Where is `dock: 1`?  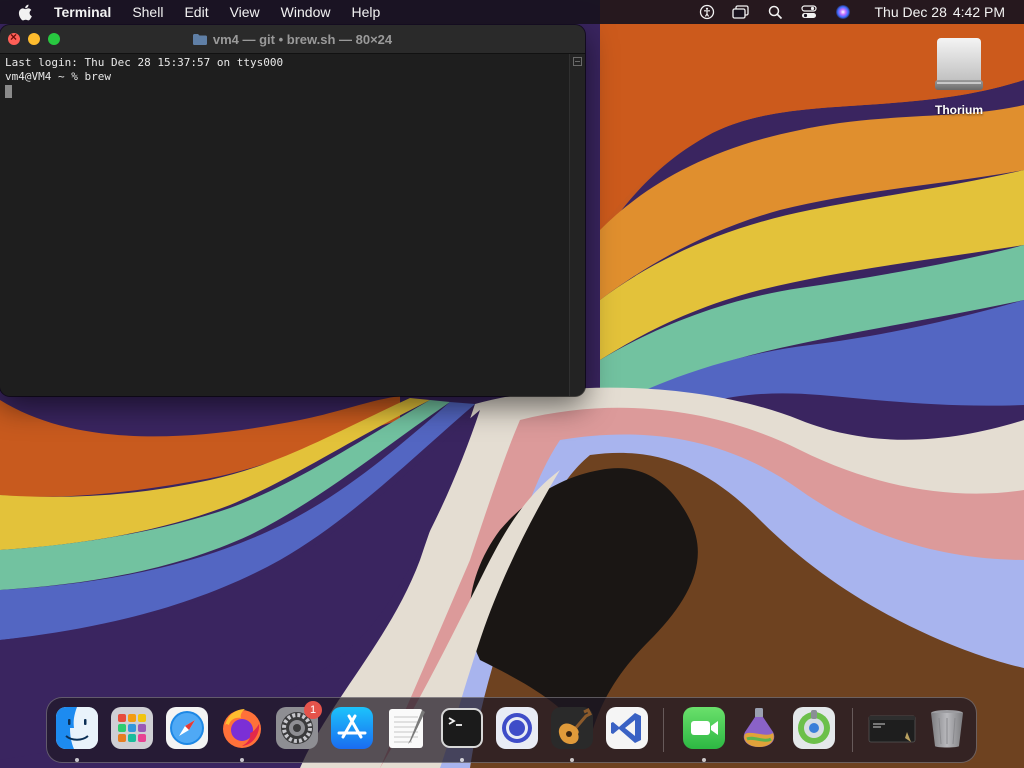
dock: 1 is located at coordinates (511, 730).